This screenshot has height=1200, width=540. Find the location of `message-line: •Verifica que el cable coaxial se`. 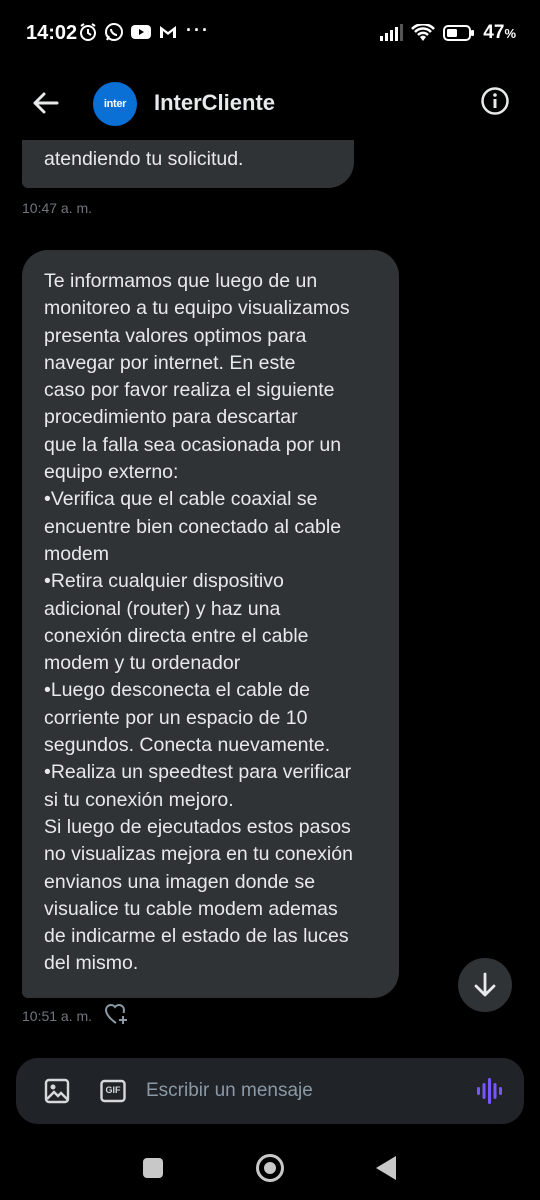

message-line: •Verifica que el cable coaxial se is located at coordinates (181, 499).